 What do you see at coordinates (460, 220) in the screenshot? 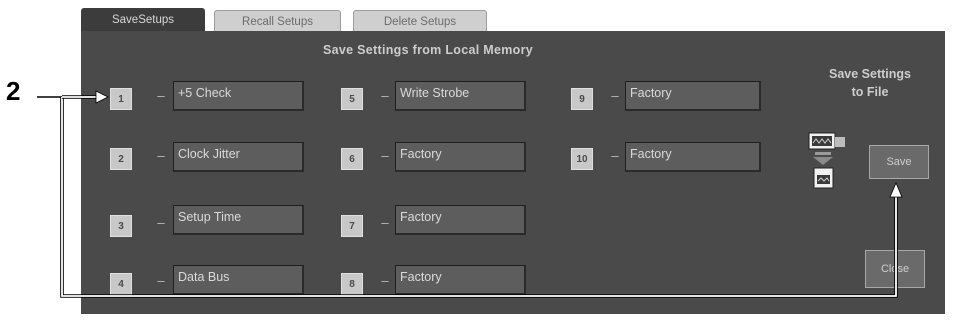
I see `slot-7-name-field: Factory` at bounding box center [460, 220].